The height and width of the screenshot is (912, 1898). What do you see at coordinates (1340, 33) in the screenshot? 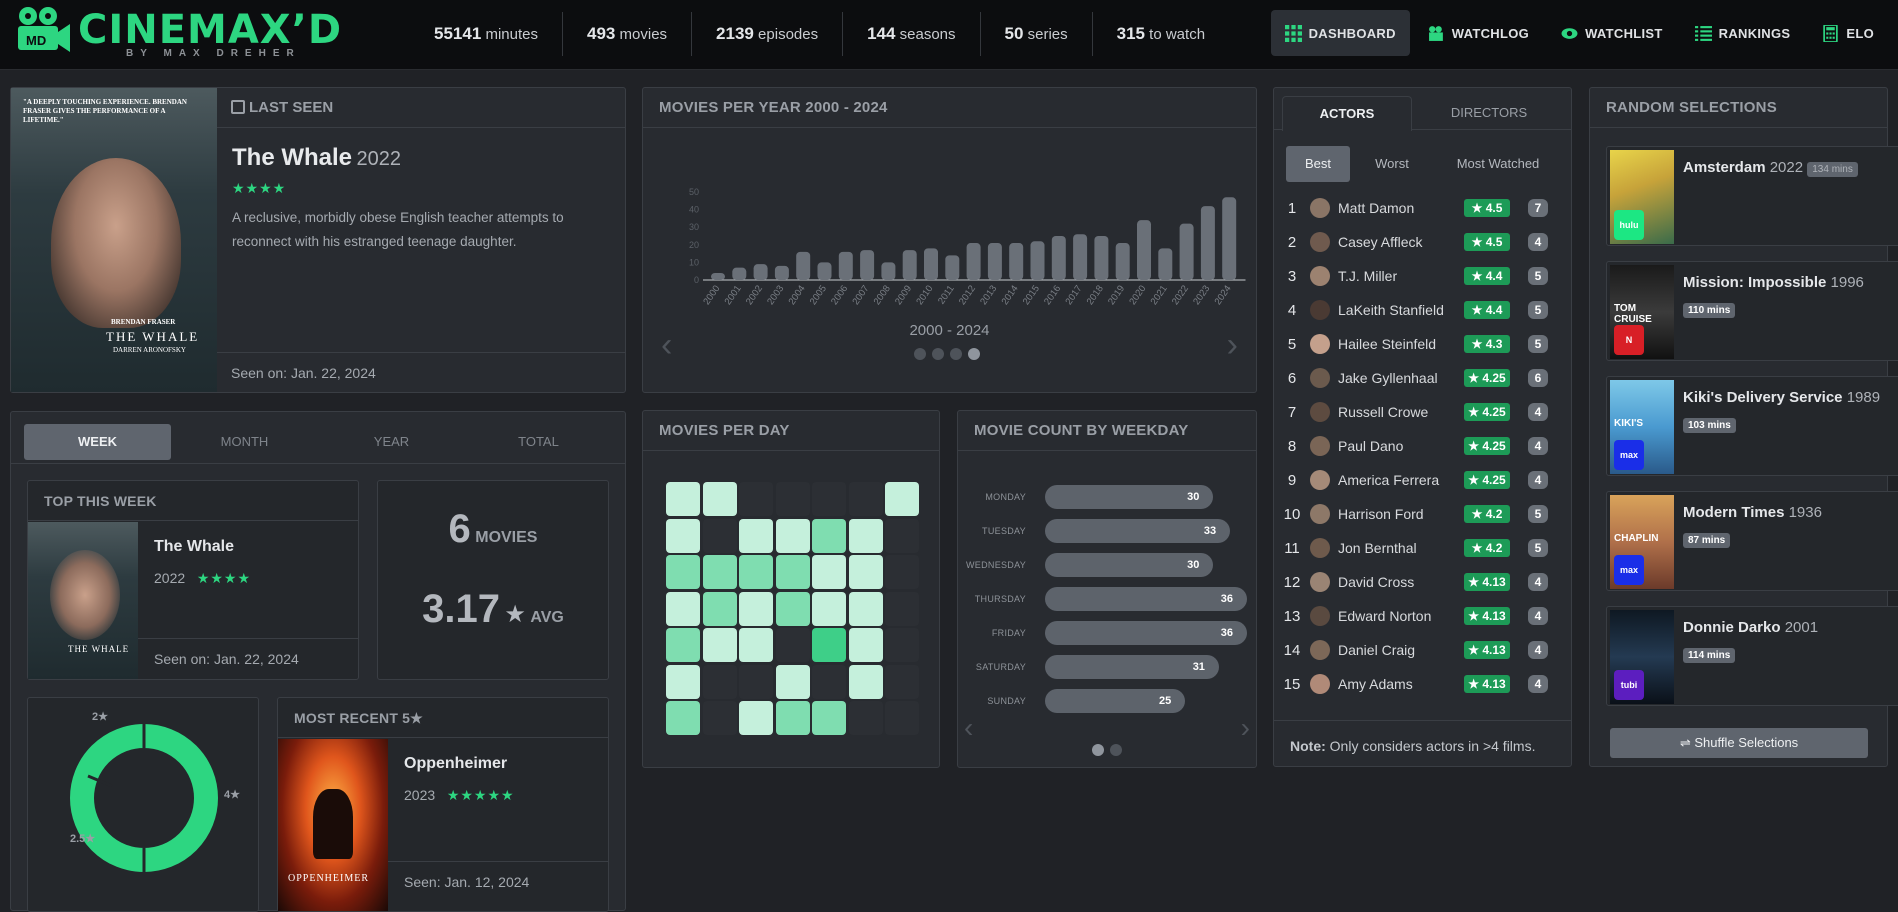
I see `nav-dashboard: DASHBOARD` at bounding box center [1340, 33].